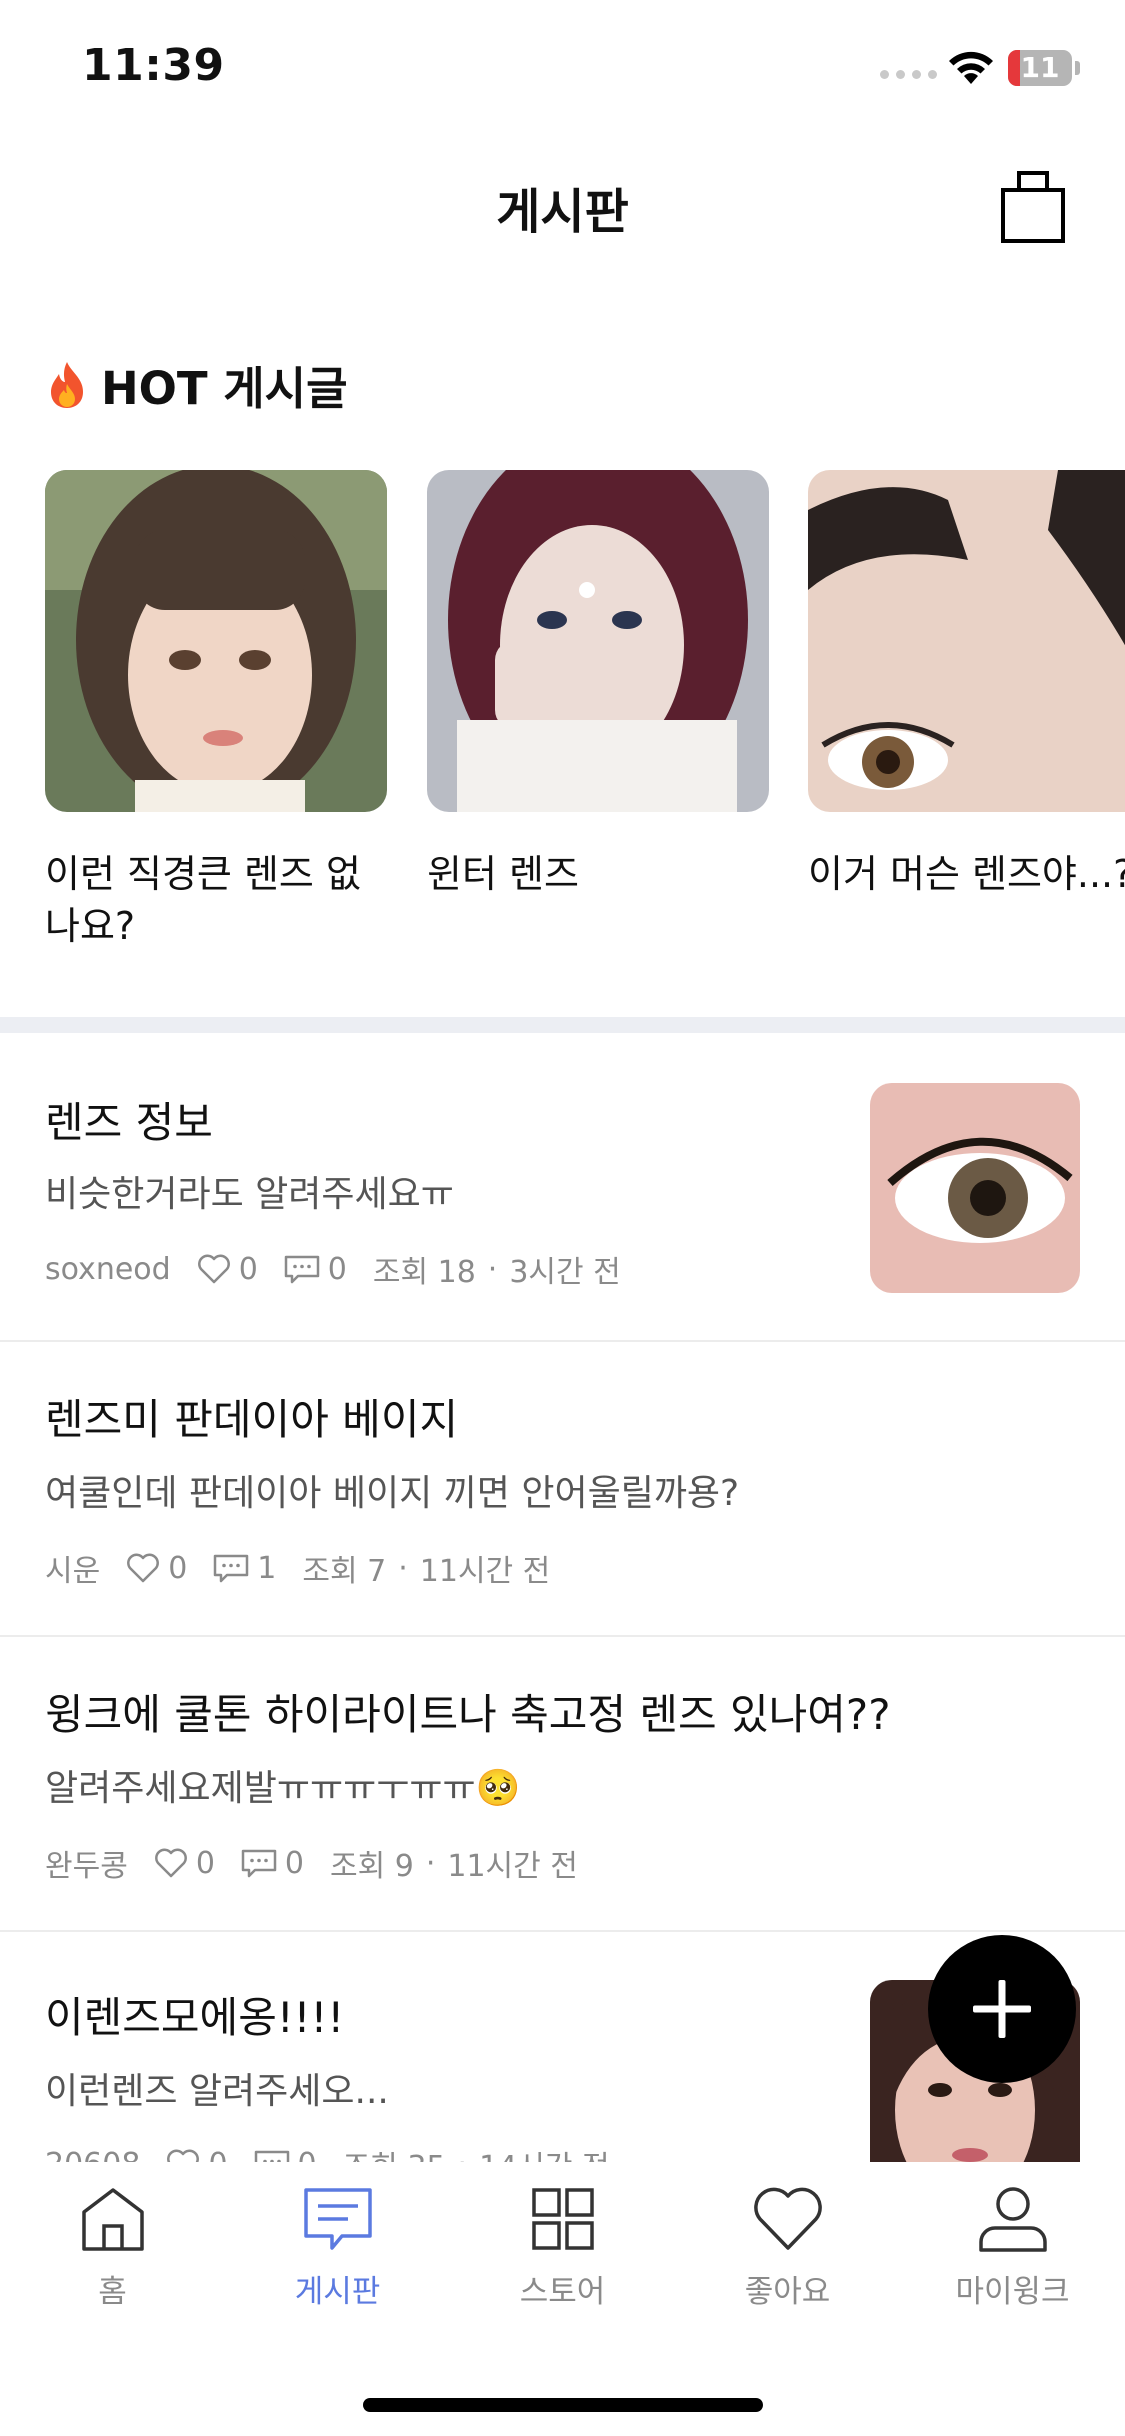 The width and height of the screenshot is (1125, 2436). Describe the element at coordinates (337, 2219) in the screenshot. I see `board-icon` at that location.